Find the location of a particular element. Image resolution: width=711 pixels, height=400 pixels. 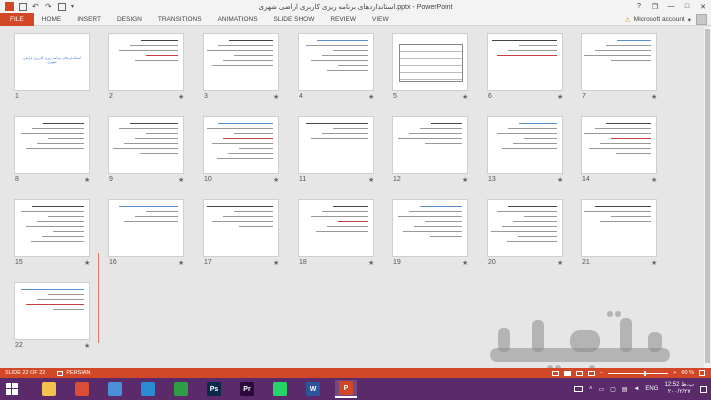

network-icon: ▤ is located at coordinates (625, 389).